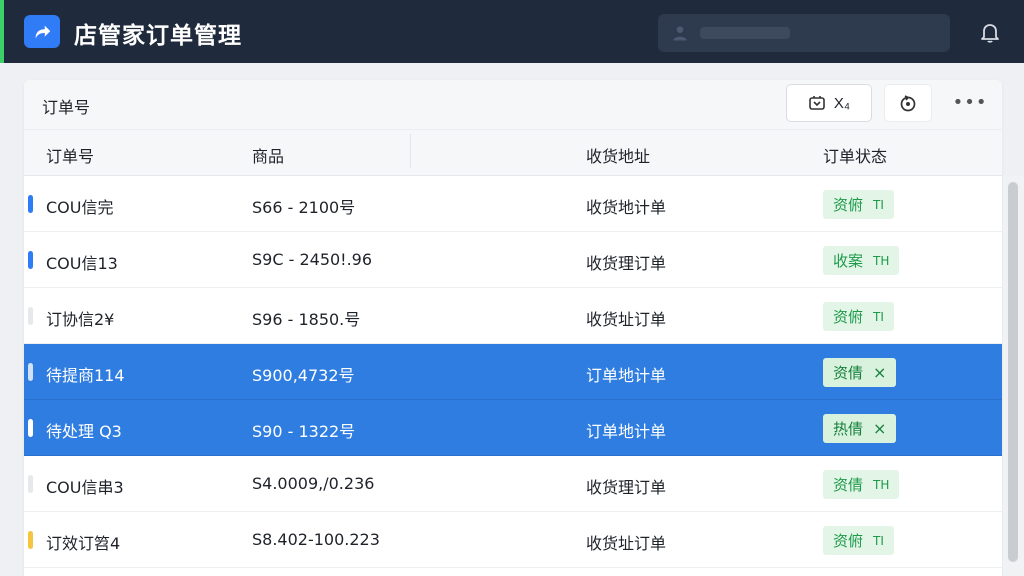 The image size is (1024, 576). What do you see at coordinates (80, 207) in the screenshot?
I see `order-id-cell: COU信完` at bounding box center [80, 207].